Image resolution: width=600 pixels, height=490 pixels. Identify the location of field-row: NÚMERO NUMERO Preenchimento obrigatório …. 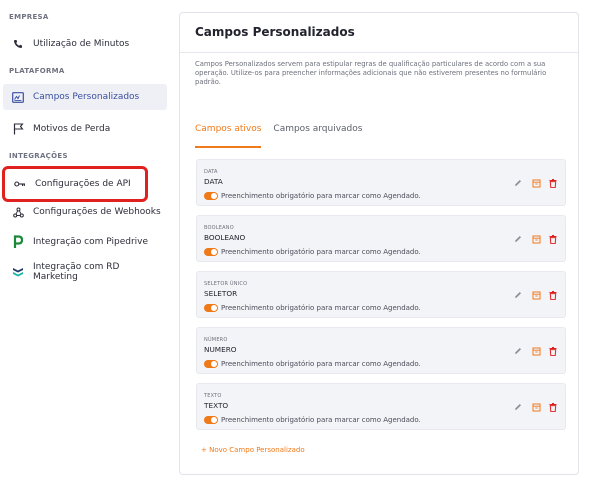
(381, 350).